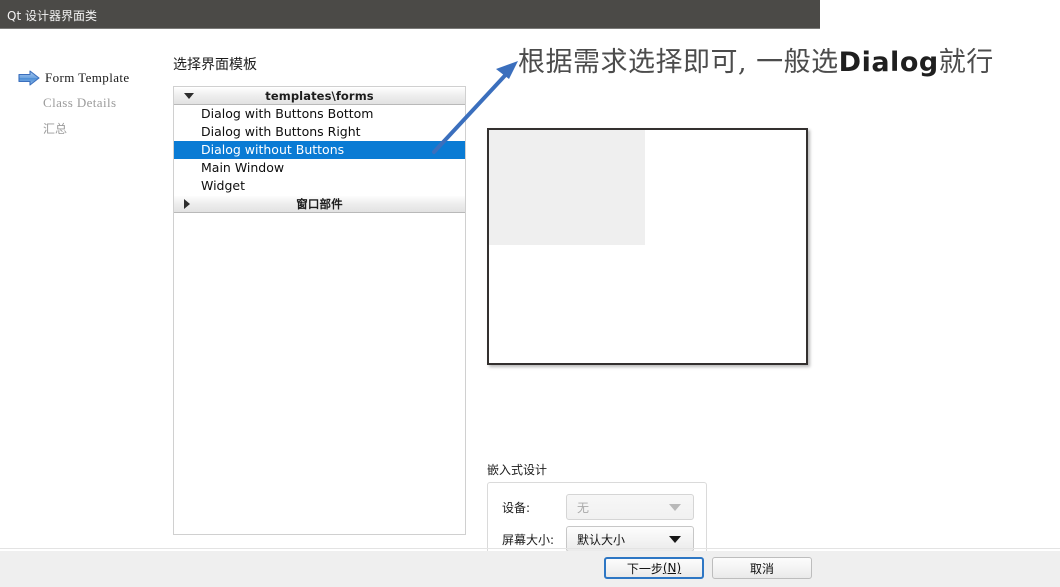 This screenshot has height=587, width=1060. I want to click on tree-group-templates-forms: templates\forms, so click(319, 96).